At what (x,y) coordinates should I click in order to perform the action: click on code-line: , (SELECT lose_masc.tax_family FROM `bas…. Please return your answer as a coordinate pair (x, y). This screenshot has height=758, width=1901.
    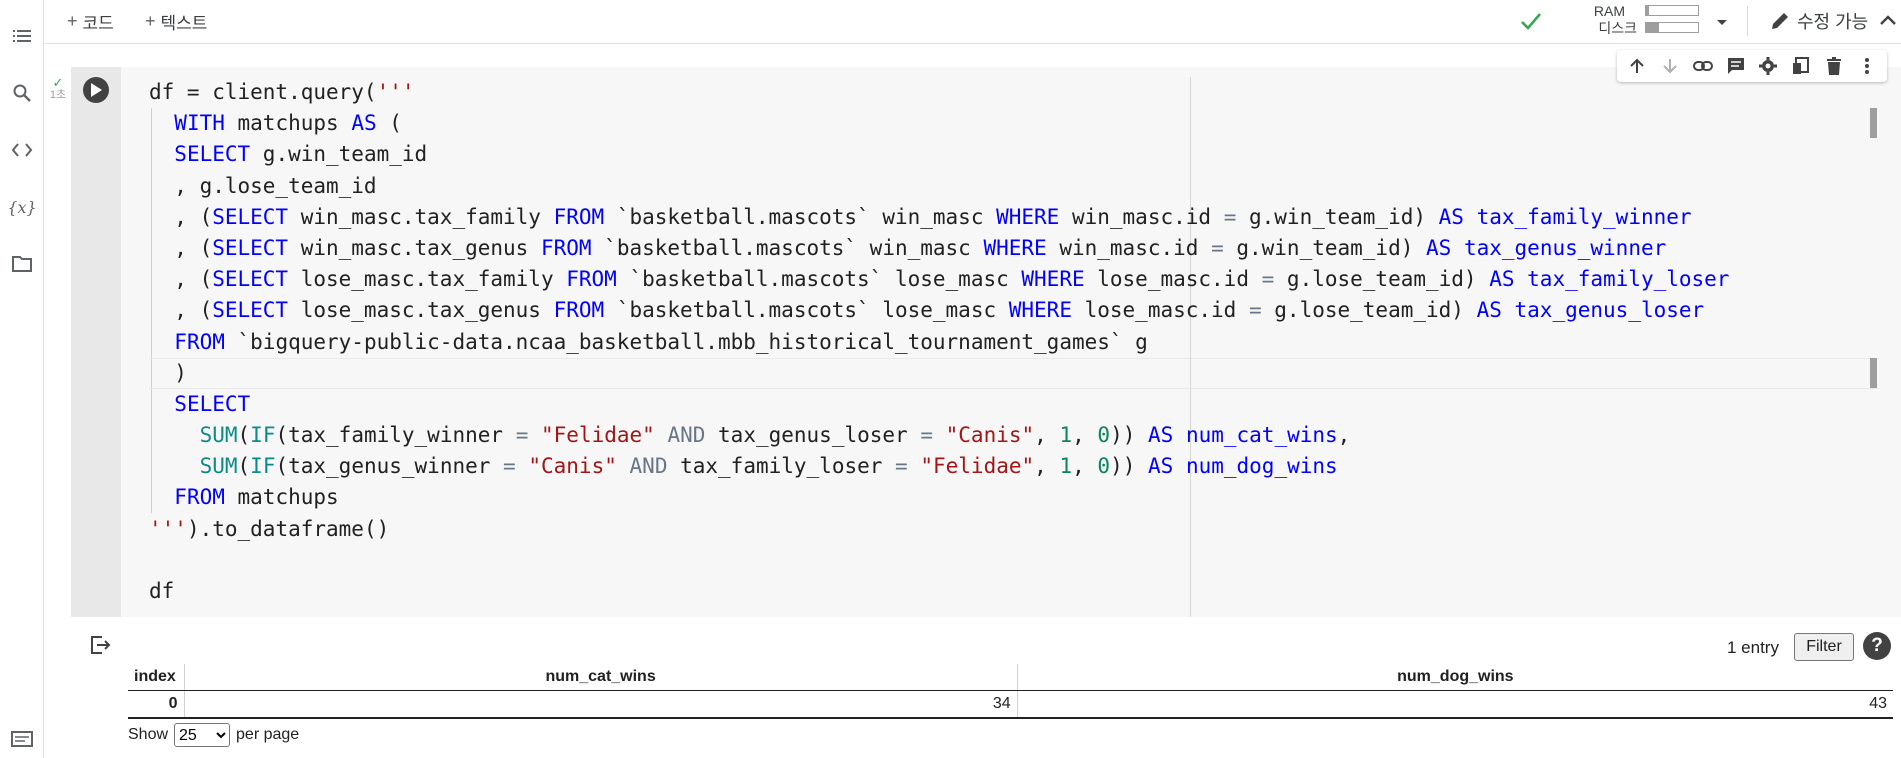
    Looking at the image, I should click on (999, 279).